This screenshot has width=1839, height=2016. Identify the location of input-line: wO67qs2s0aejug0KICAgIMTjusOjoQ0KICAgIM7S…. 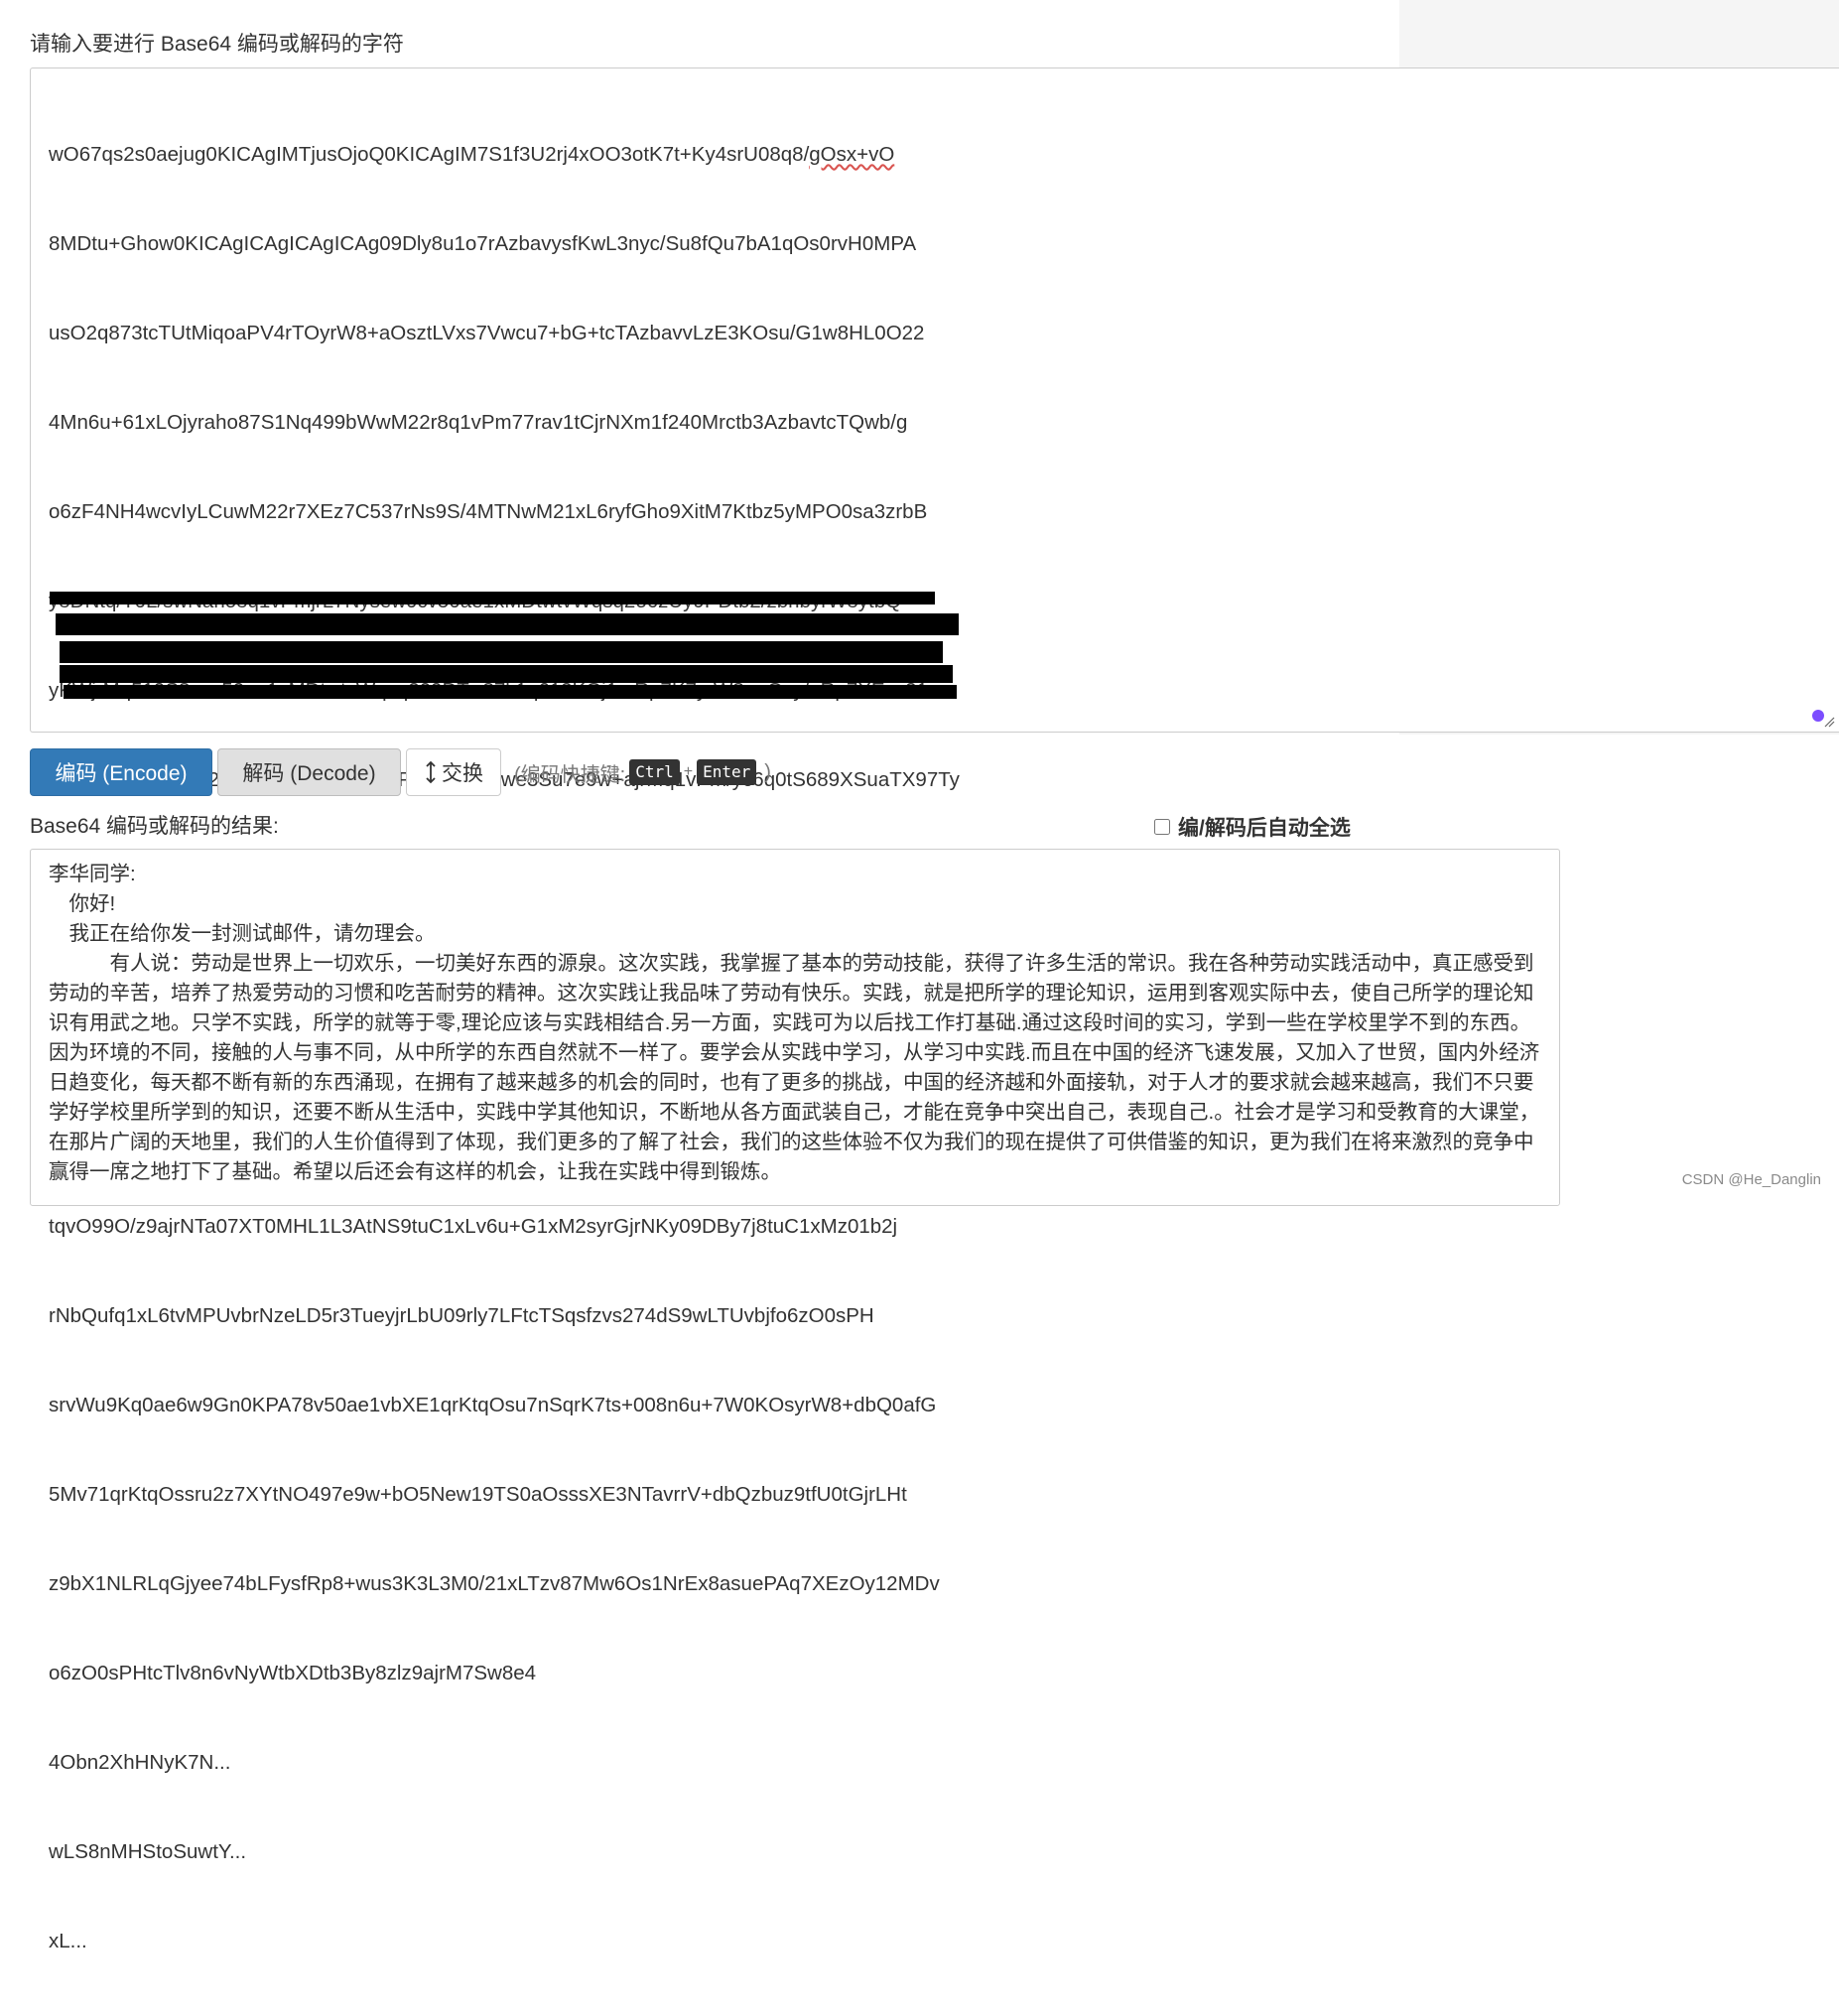
(472, 155).